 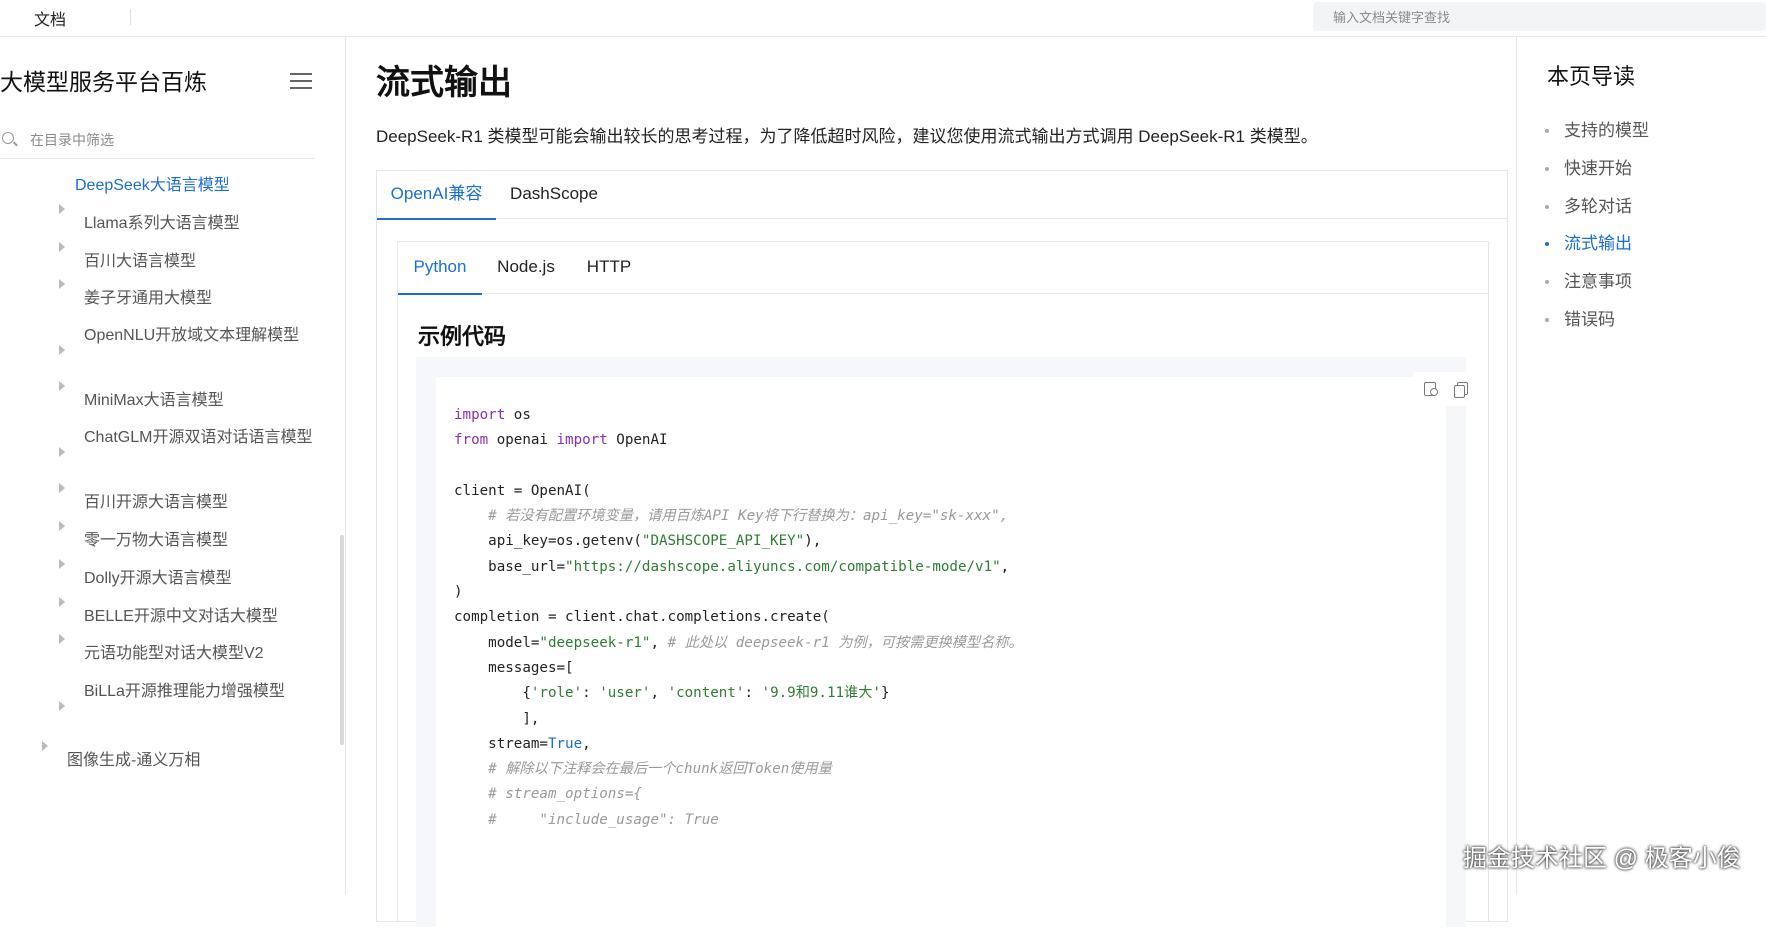 I want to click on code-string: 'content', so click(x=706, y=693).